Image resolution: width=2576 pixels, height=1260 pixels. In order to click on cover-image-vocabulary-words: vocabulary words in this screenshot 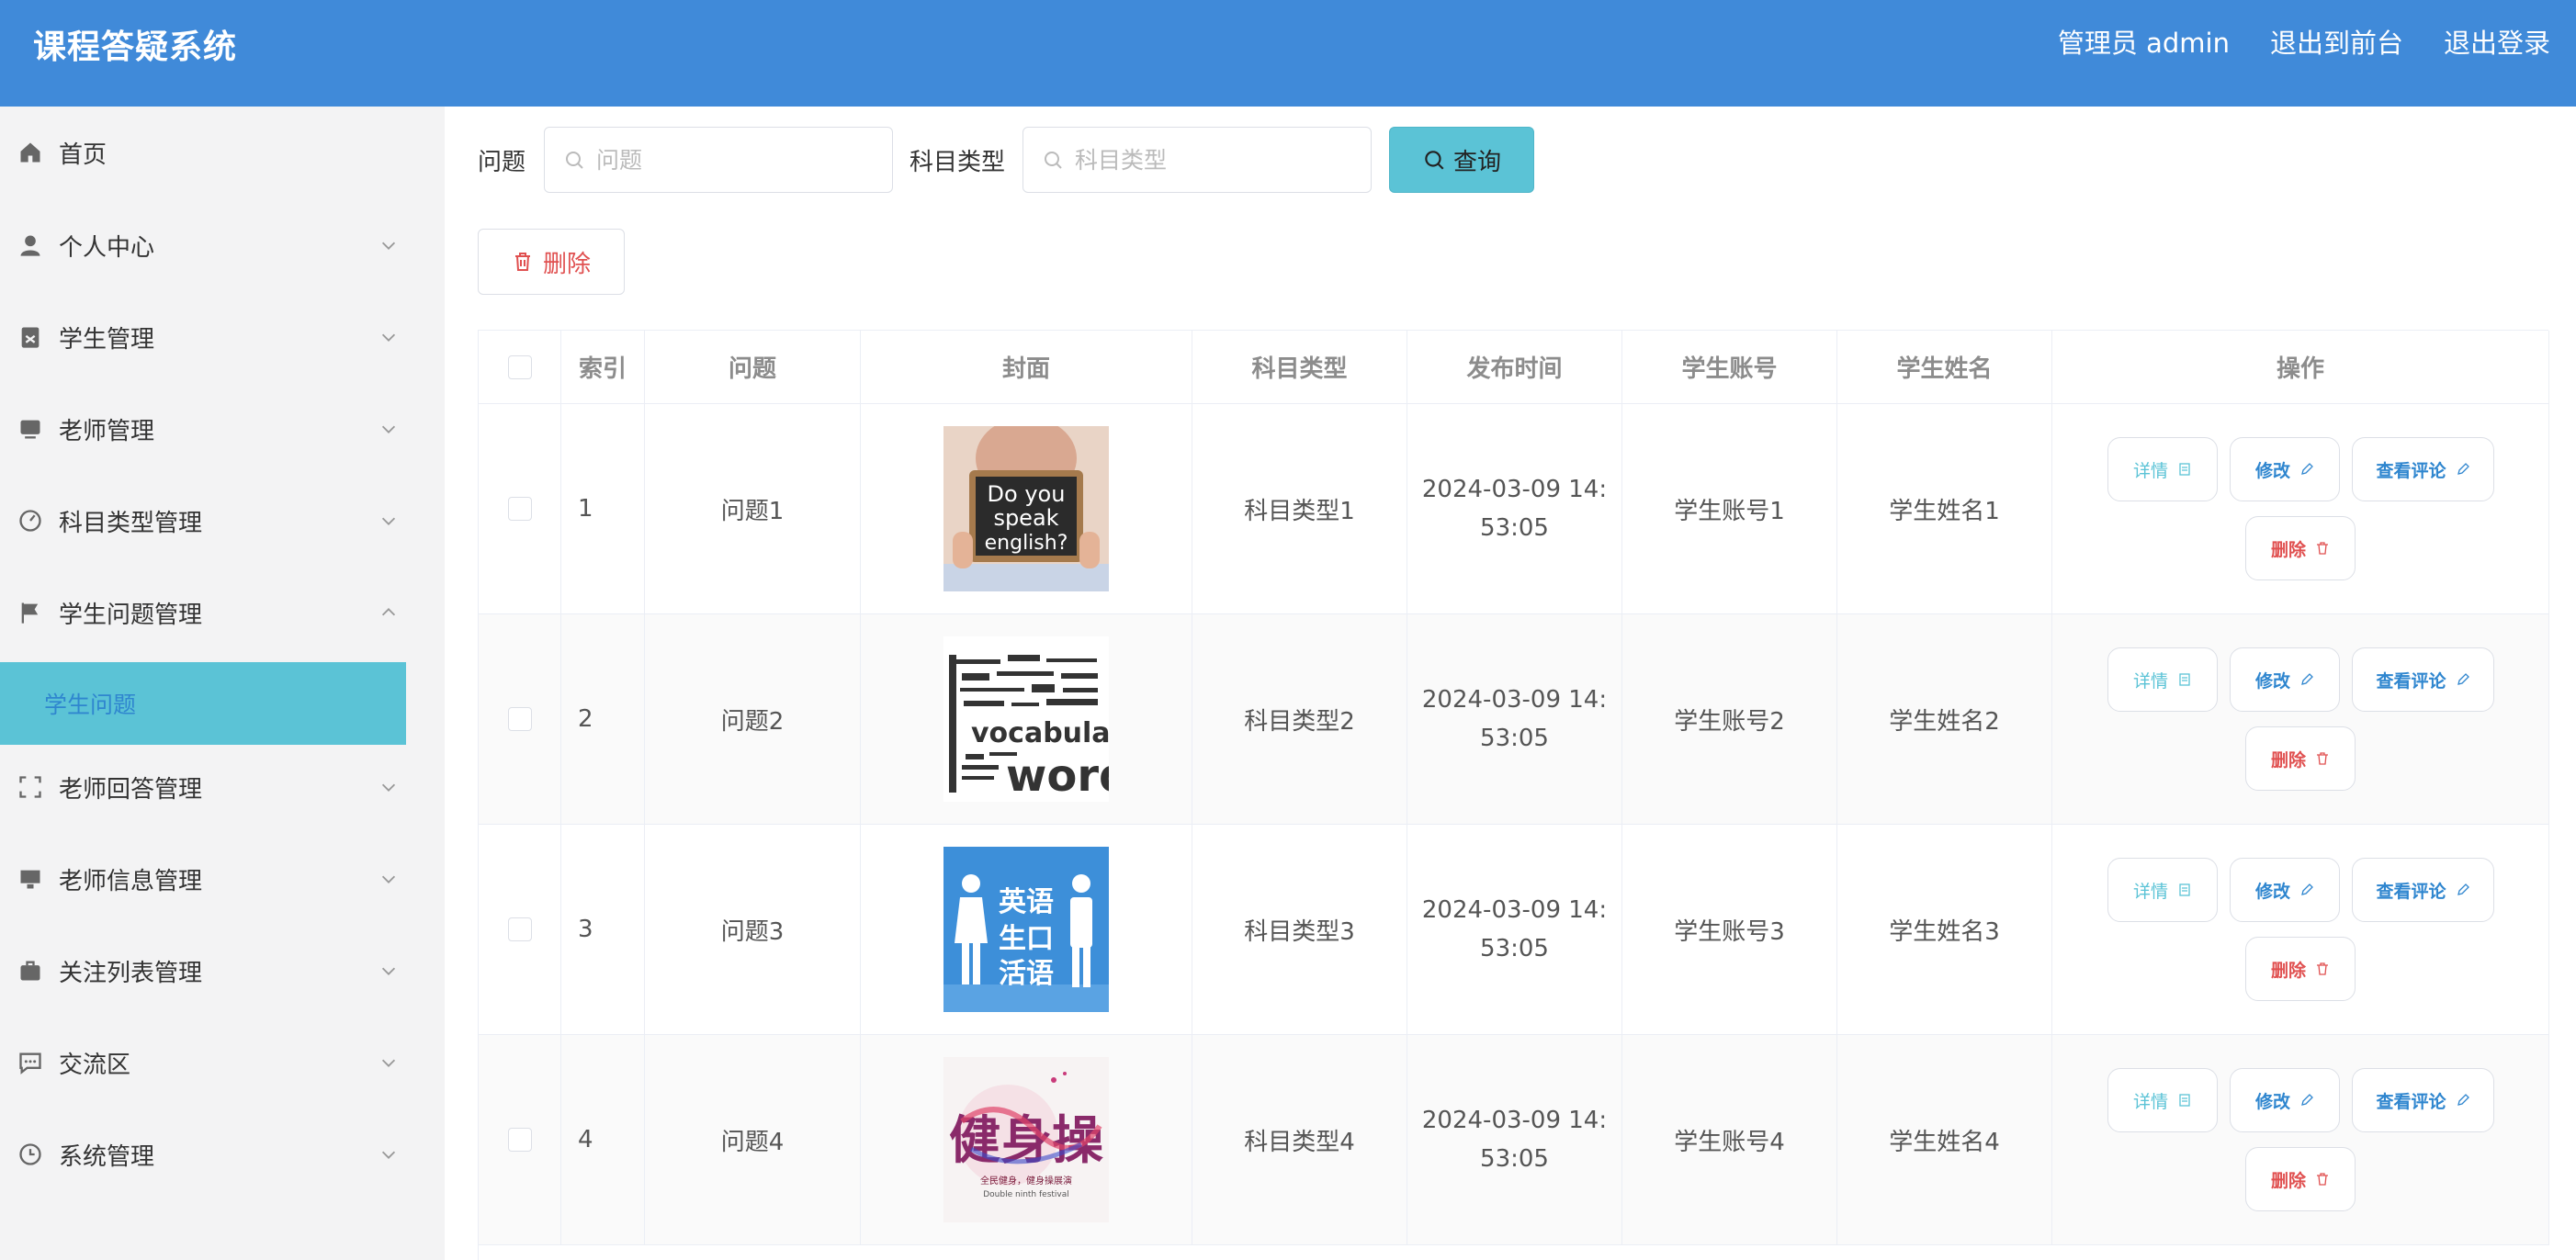, I will do `click(1026, 719)`.